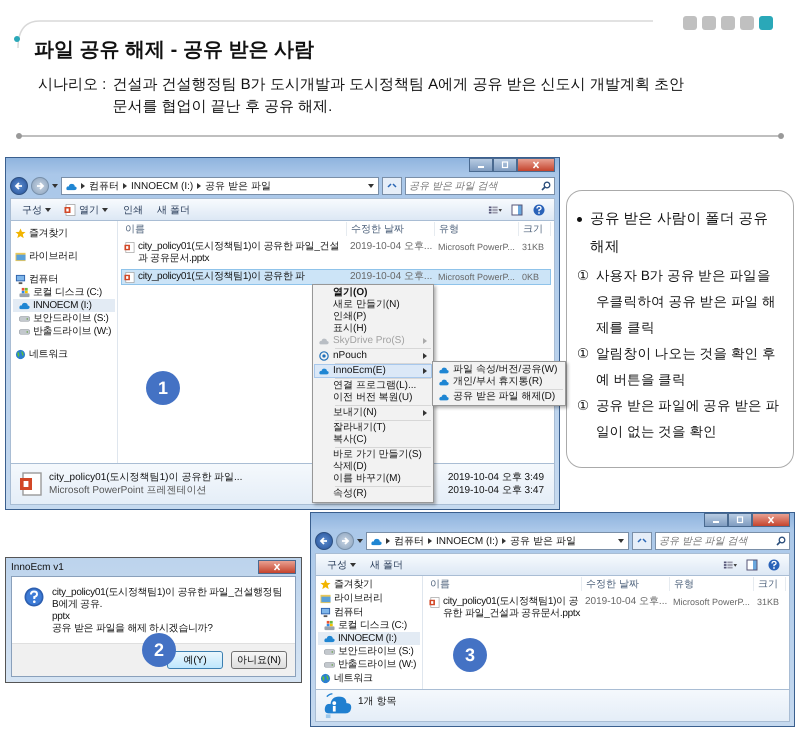 This screenshot has width=800, height=730. Describe the element at coordinates (373, 305) in the screenshot. I see `menu-item: 새로 만들기(N)` at that location.